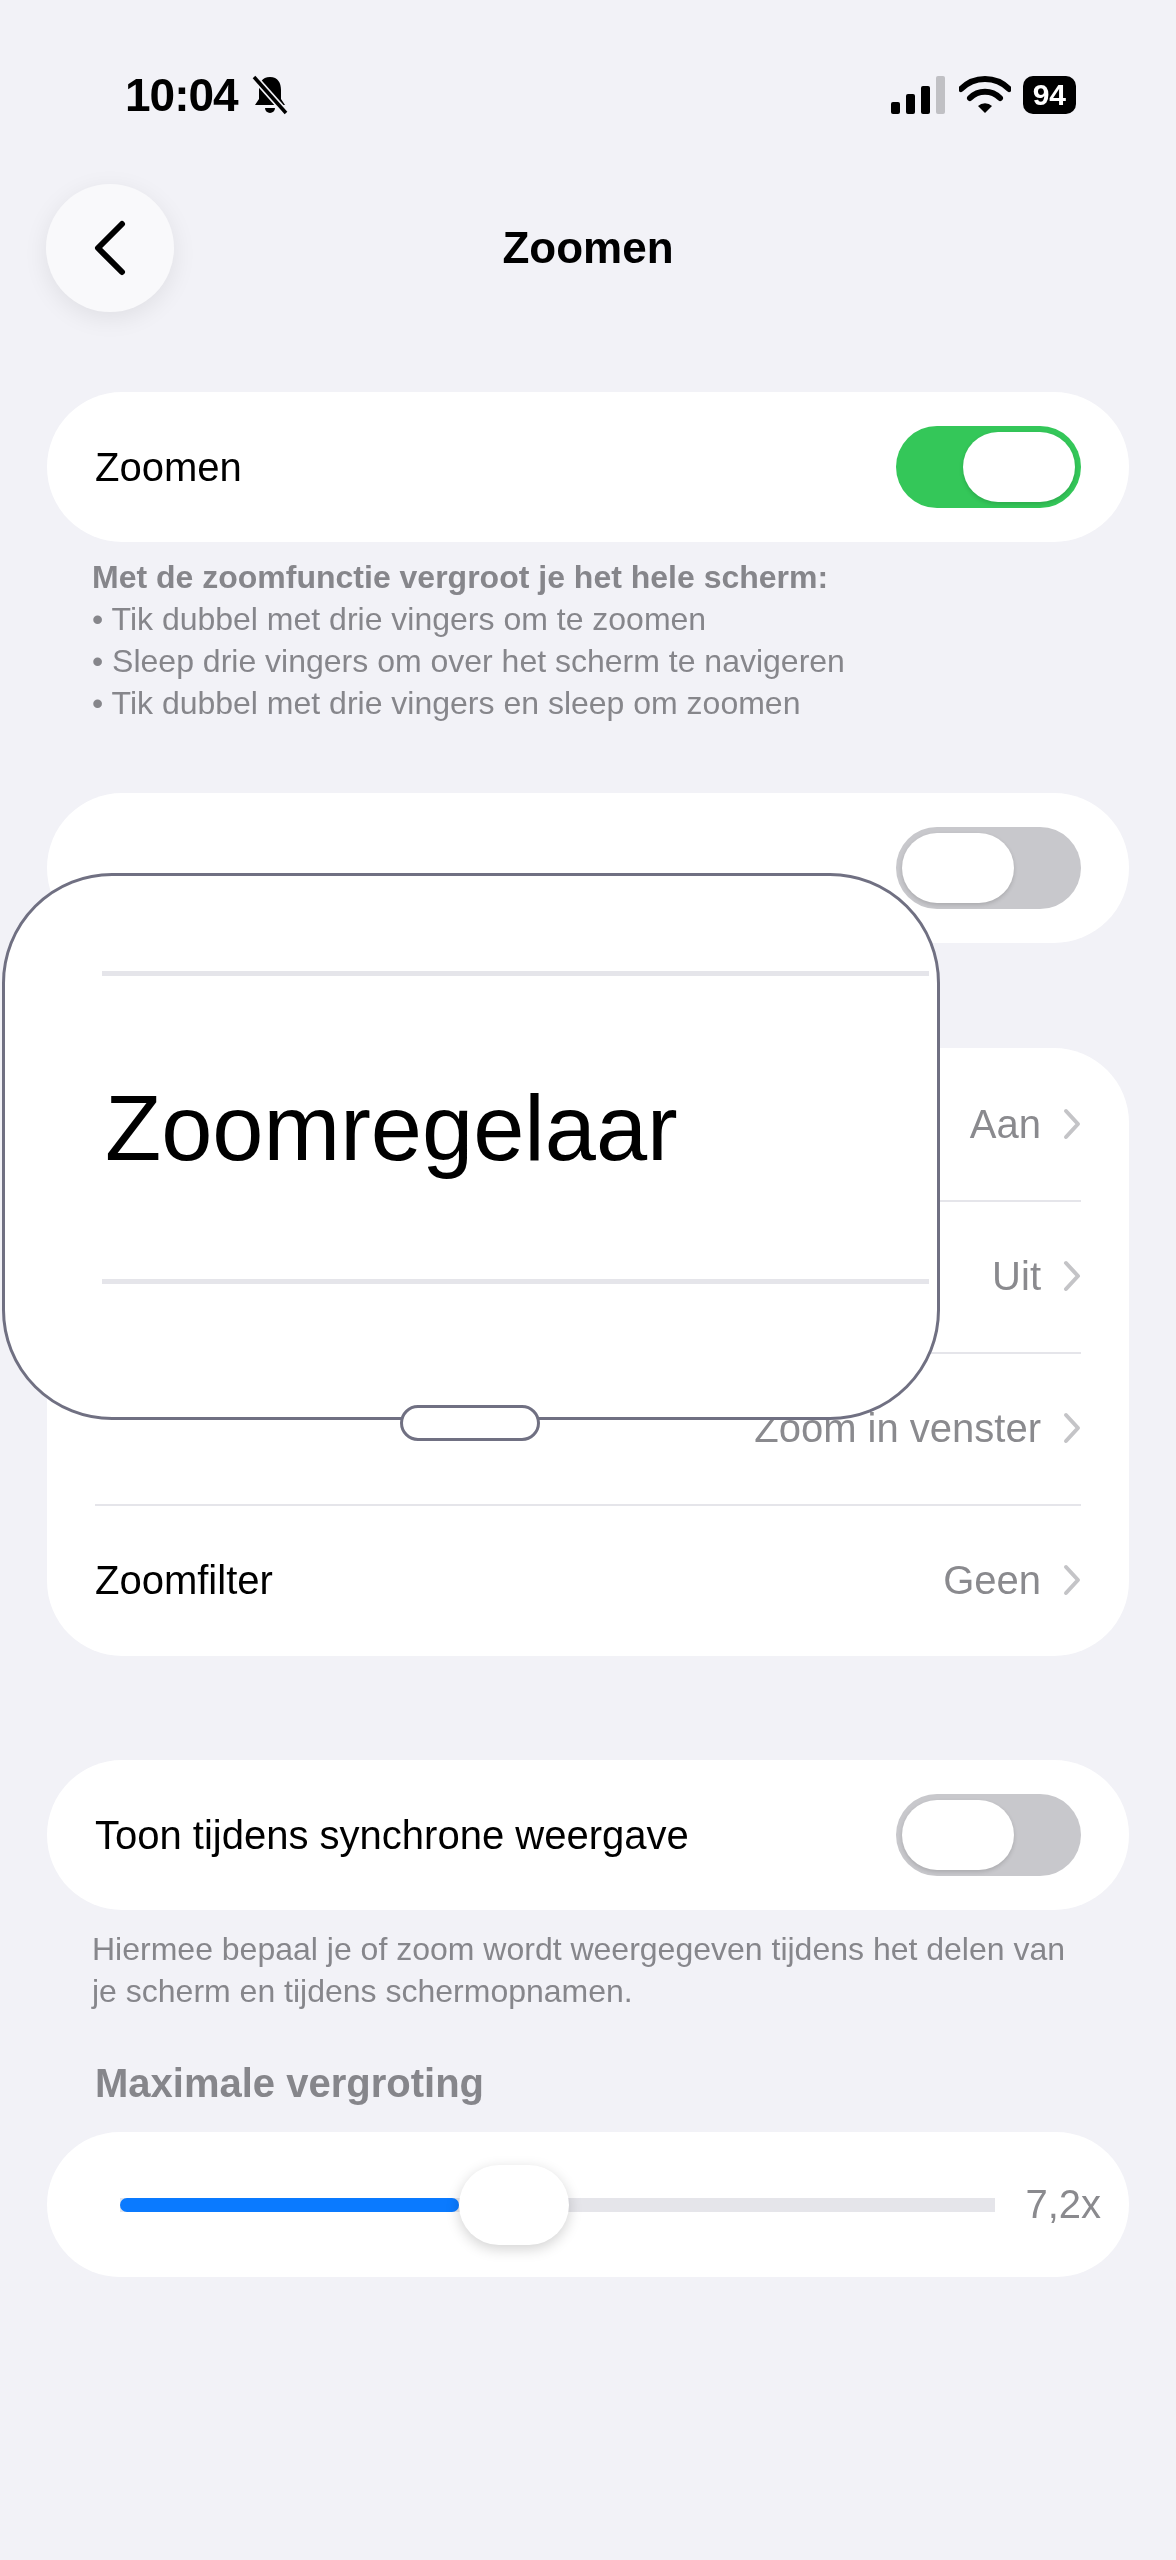 The height and width of the screenshot is (2560, 1176). I want to click on page-title: Zoomen, so click(588, 248).